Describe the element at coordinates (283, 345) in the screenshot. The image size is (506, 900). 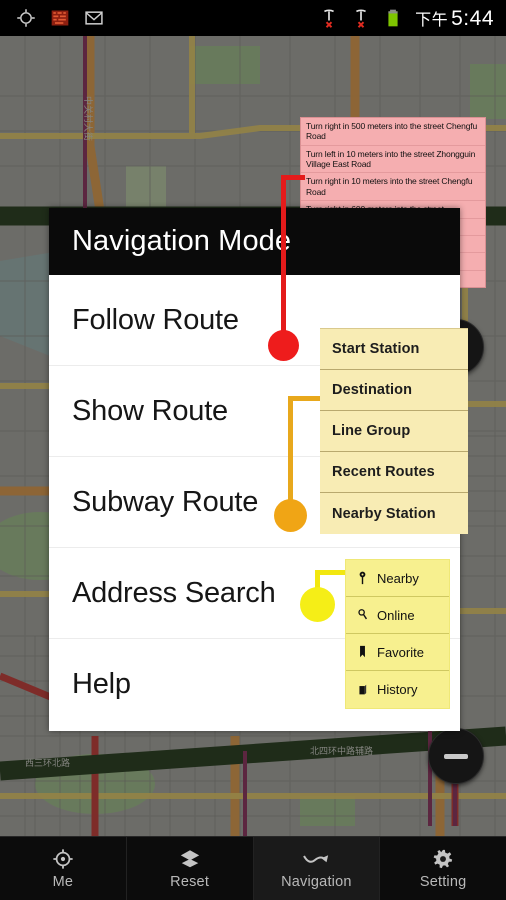
I see `connector-red-dot` at that location.